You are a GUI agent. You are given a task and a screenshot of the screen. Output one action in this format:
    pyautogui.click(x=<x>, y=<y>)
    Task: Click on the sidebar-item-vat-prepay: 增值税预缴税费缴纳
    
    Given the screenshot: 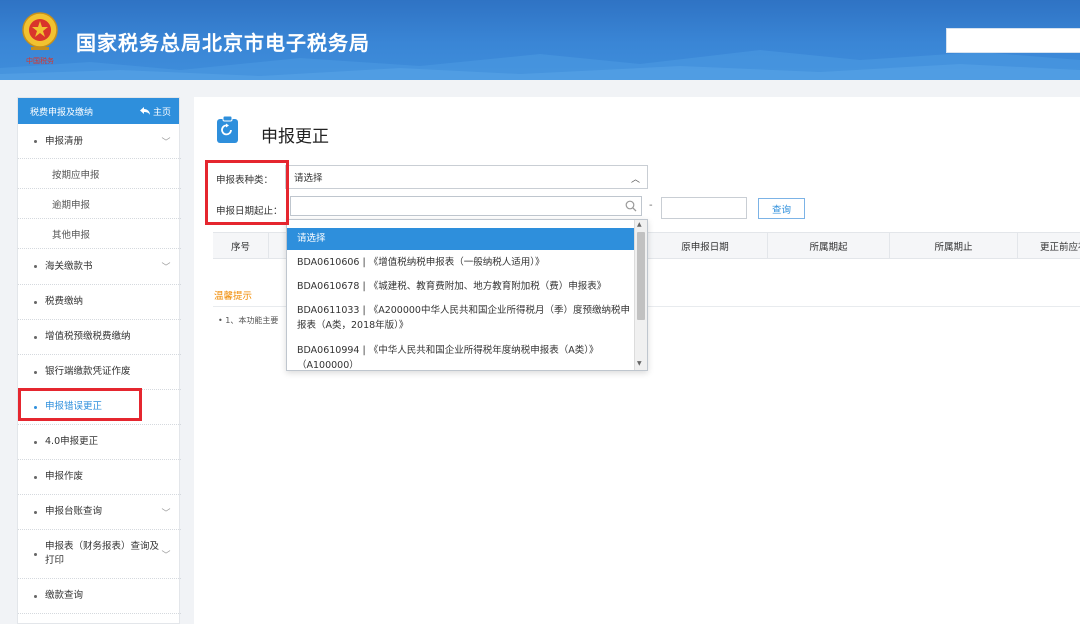 What is the action you would take?
    pyautogui.click(x=99, y=337)
    